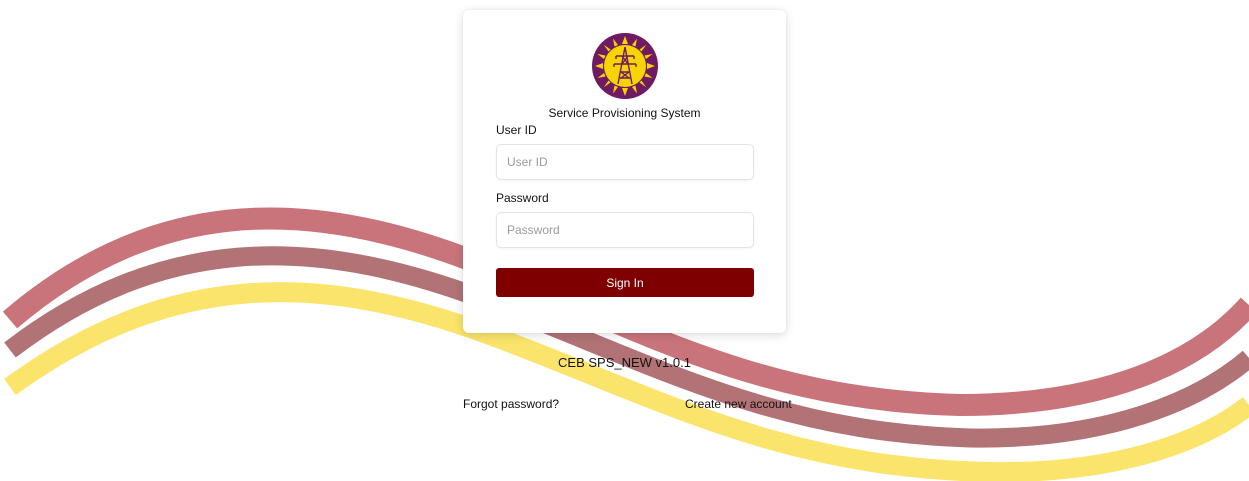  What do you see at coordinates (625, 162) in the screenshot?
I see `user-id-input` at bounding box center [625, 162].